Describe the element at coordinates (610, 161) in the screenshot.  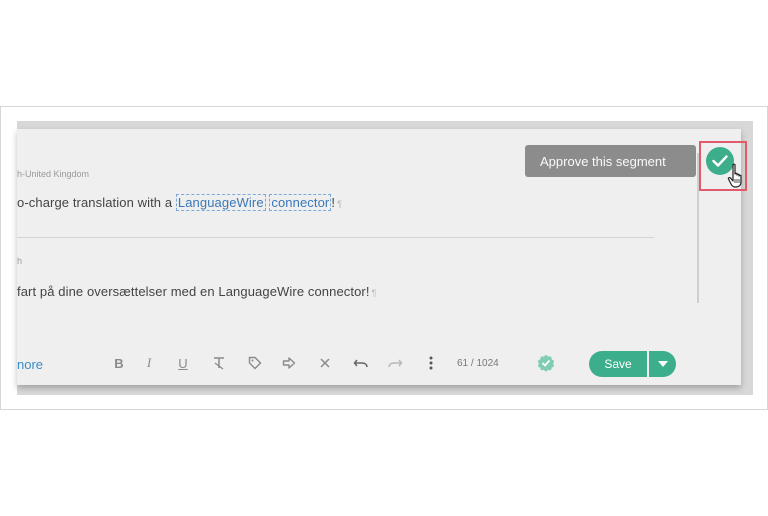
I see `approve-tooltip: Approve this segment` at that location.